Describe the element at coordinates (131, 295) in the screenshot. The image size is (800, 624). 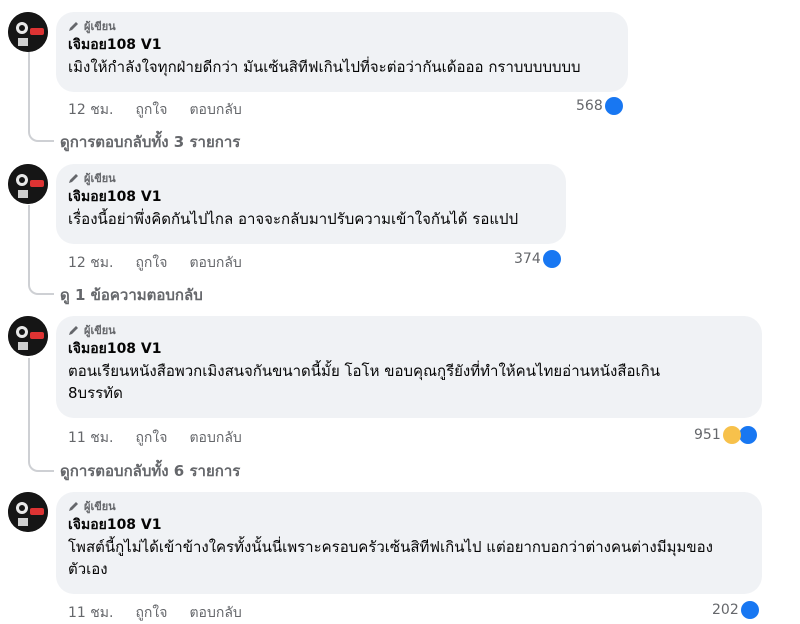
I see `view-replies-link: ดู 1 ข้อความตอบกลับ` at that location.